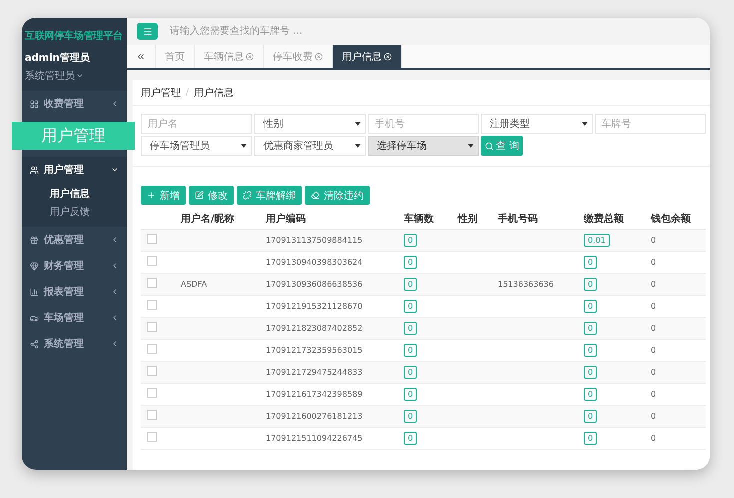  I want to click on amount-badge: 0.01, so click(597, 240).